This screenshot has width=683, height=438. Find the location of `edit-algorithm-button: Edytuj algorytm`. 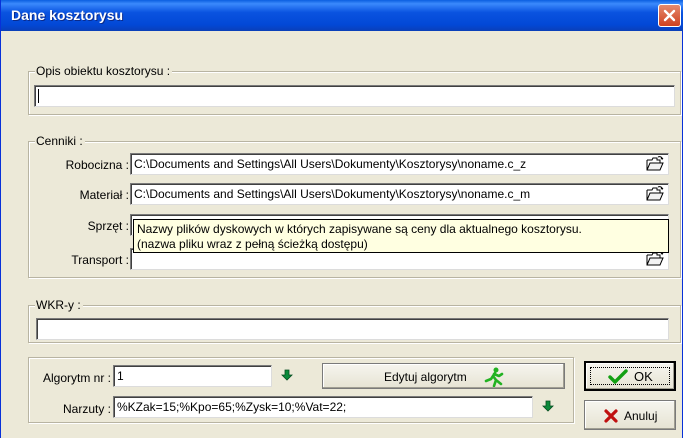

edit-algorithm-button: Edytuj algorytm is located at coordinates (443, 376).